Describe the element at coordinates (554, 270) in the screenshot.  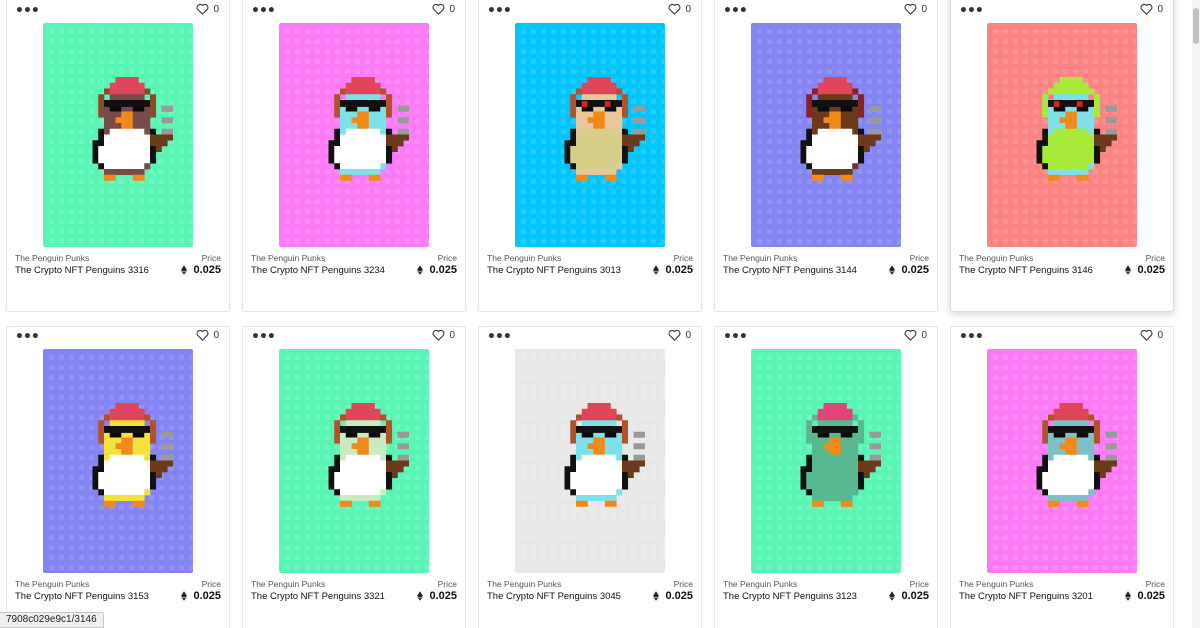
I see `nft-title: The Crypto NFT Penguins 3013` at that location.